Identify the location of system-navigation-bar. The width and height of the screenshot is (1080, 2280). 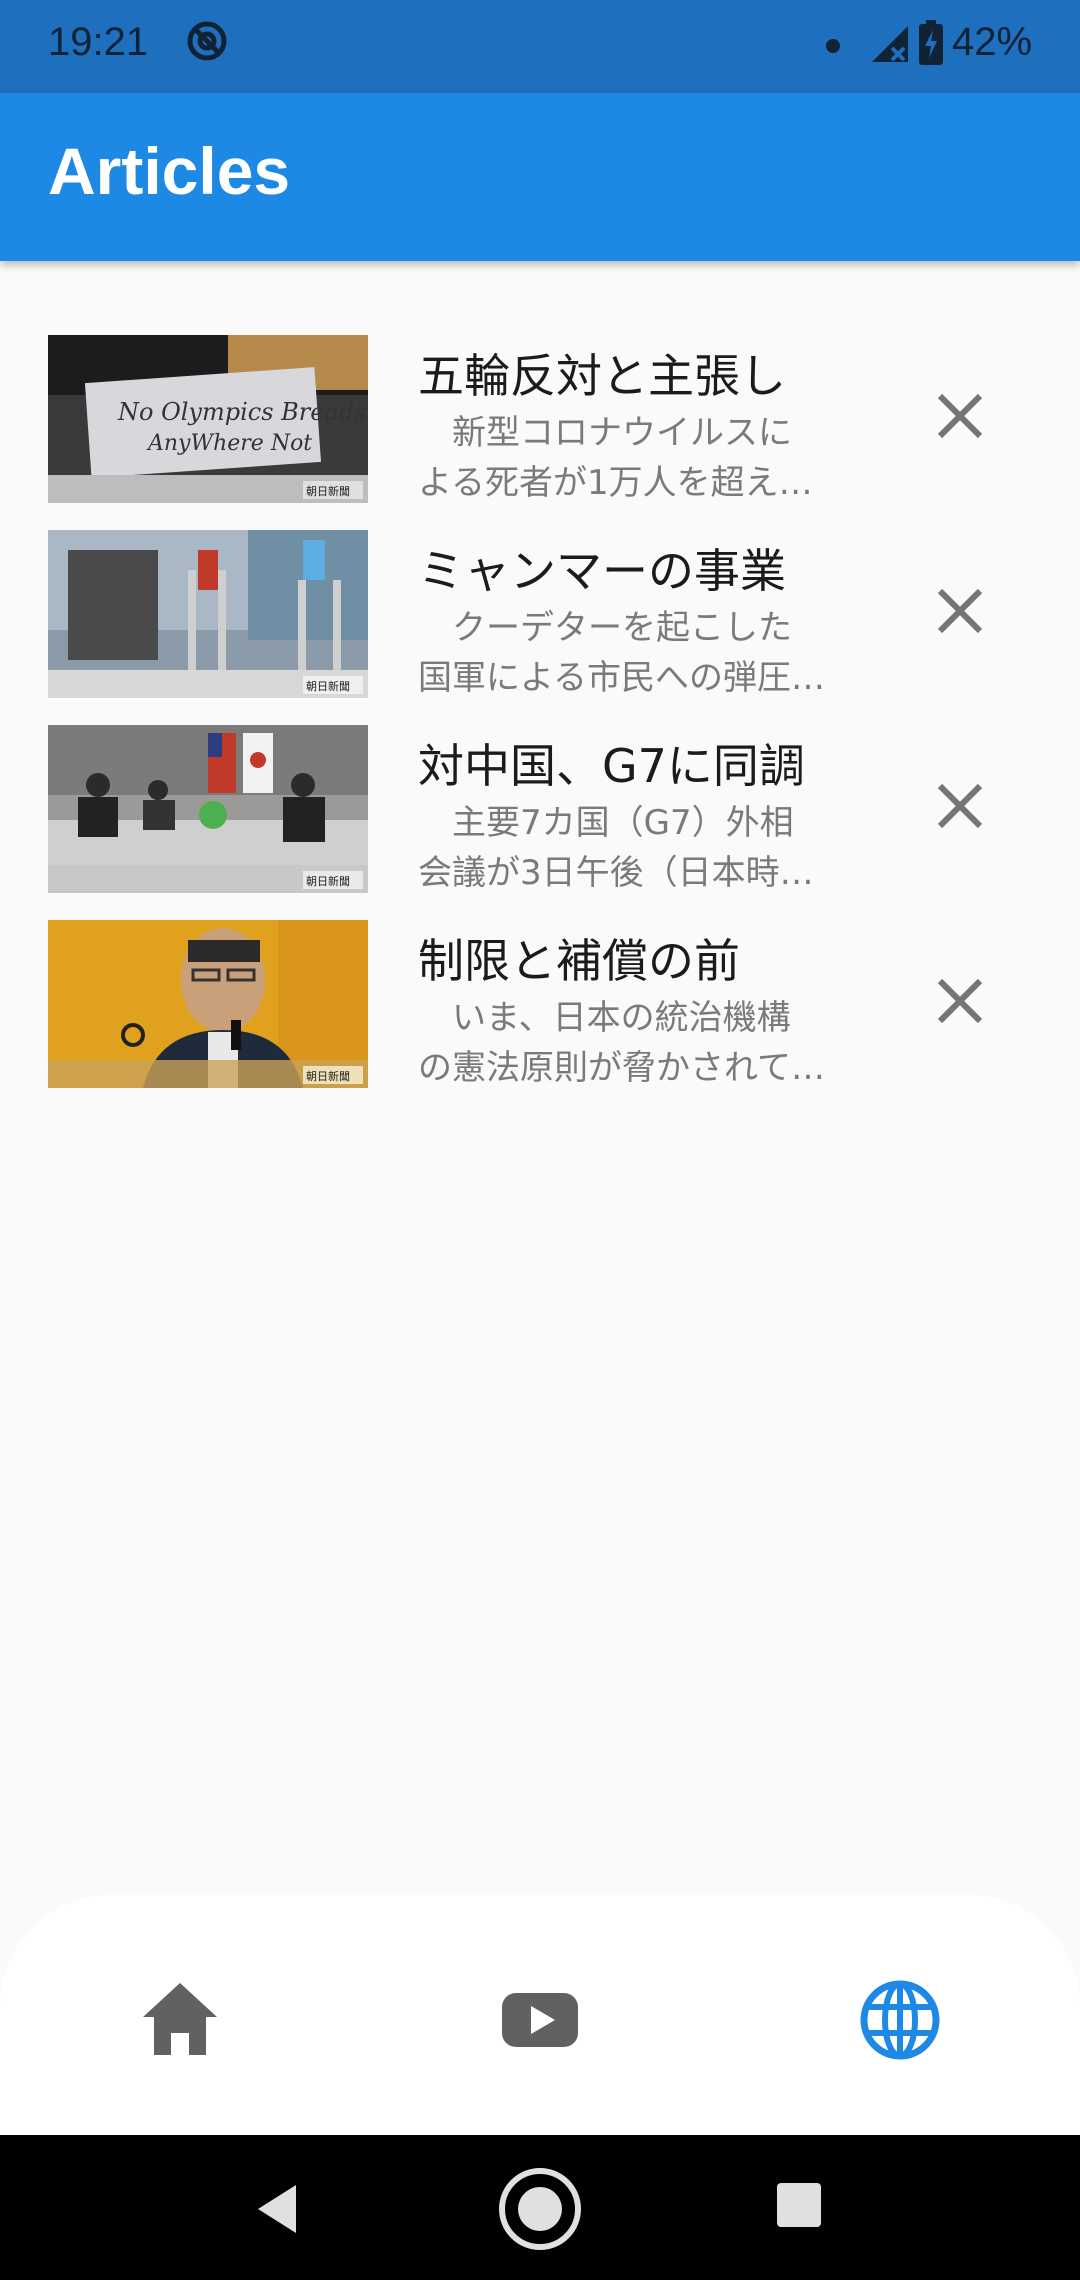
(540, 2207).